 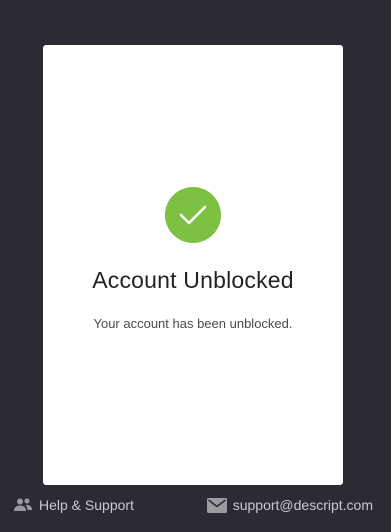 I want to click on people-icon, so click(x=23, y=504).